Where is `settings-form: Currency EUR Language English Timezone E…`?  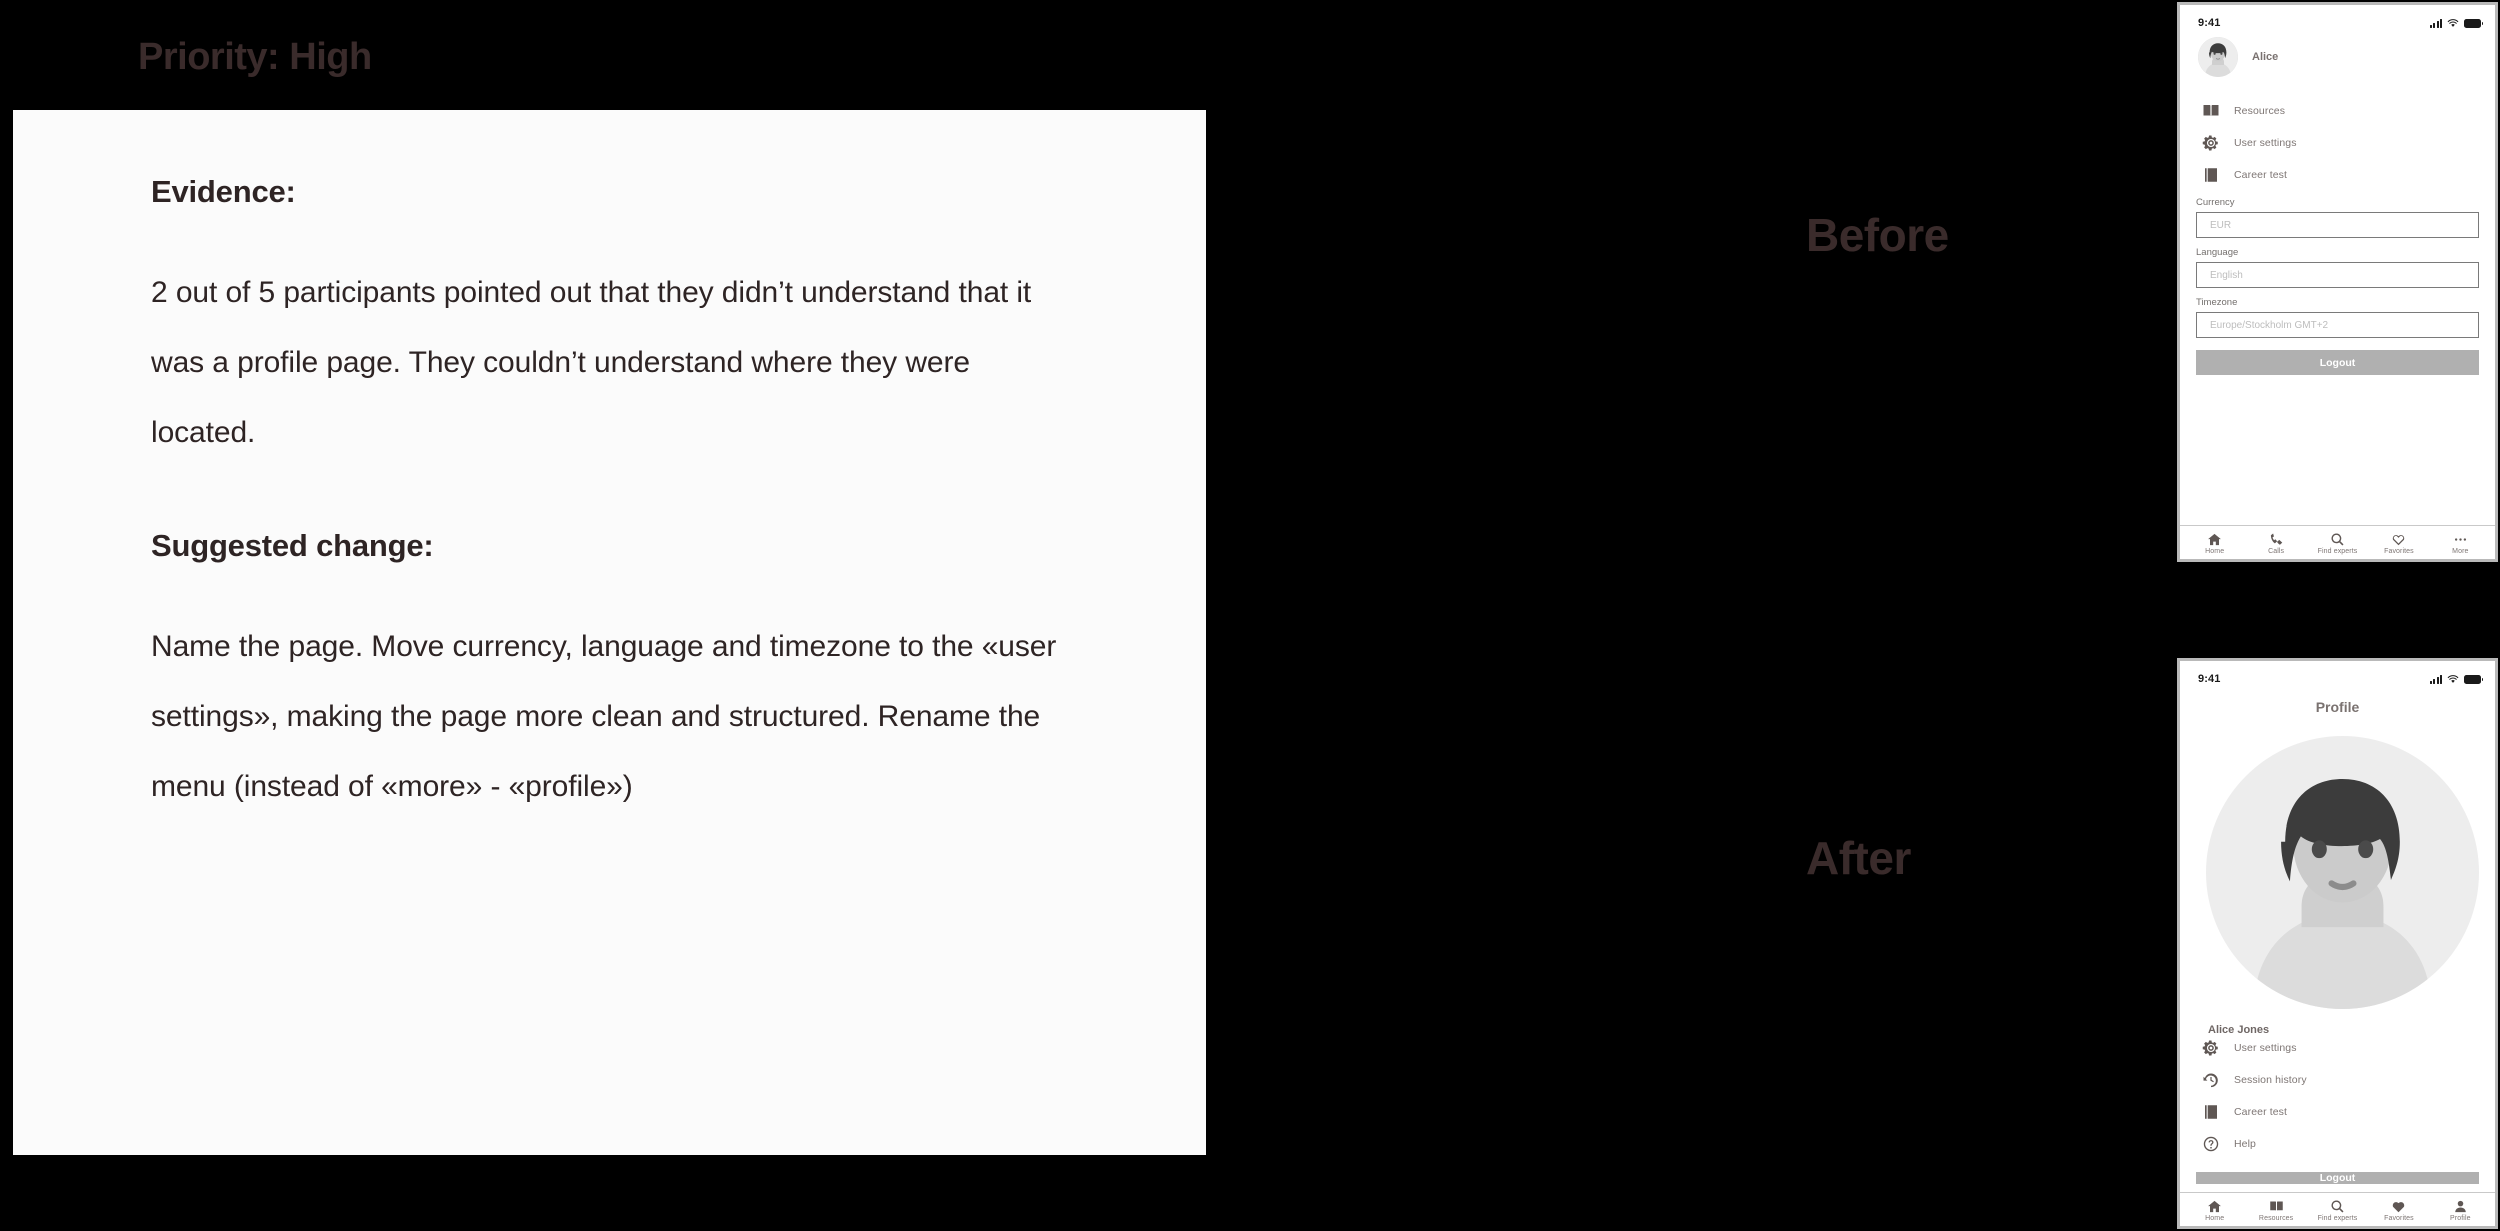
settings-form: Currency EUR Language English Timezone E… is located at coordinates (2337, 283).